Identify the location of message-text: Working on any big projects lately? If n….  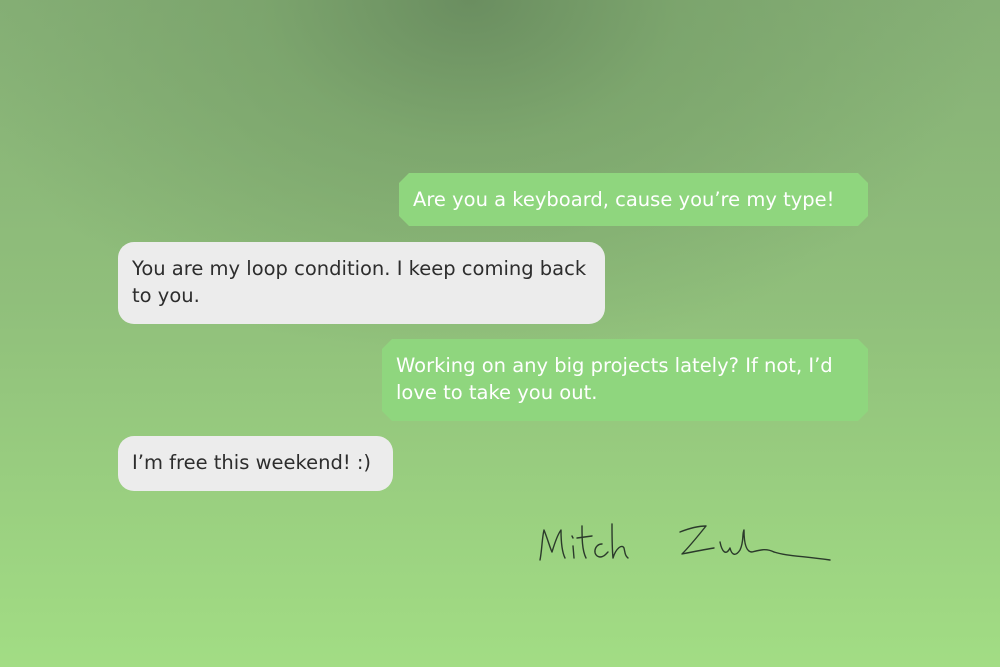
(614, 379).